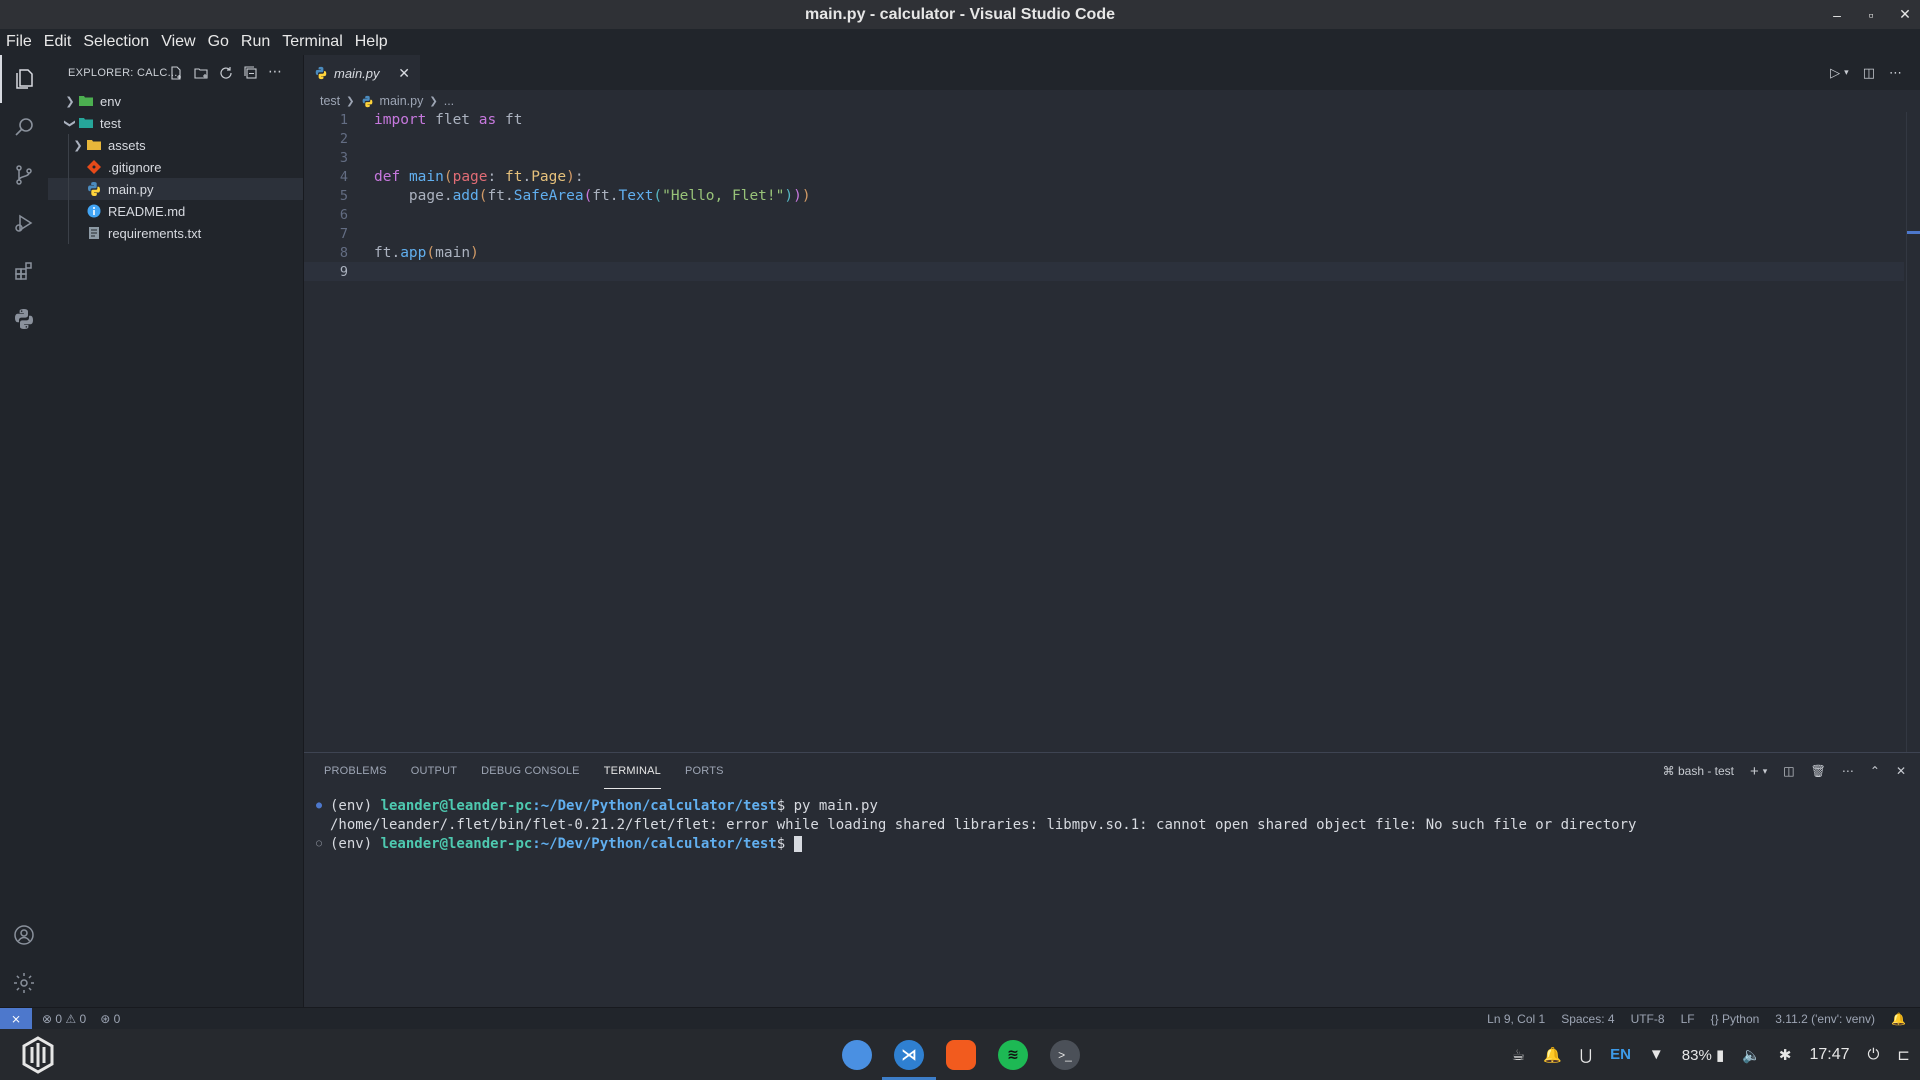 The image size is (1920, 1080). I want to click on explorer-icon, so click(24, 79).